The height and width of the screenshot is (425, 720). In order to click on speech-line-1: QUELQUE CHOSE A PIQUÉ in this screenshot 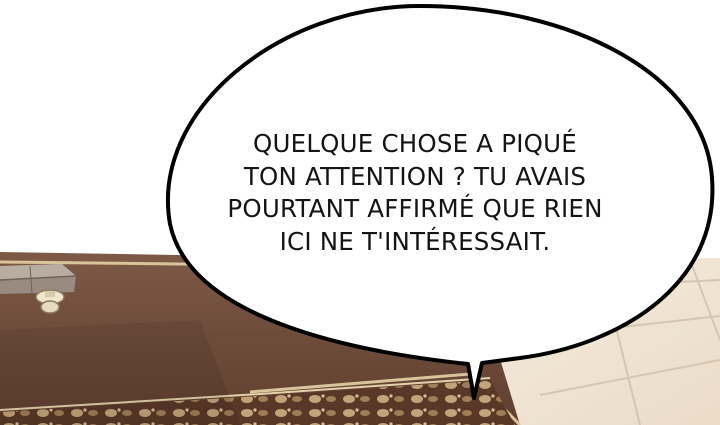, I will do `click(415, 143)`.